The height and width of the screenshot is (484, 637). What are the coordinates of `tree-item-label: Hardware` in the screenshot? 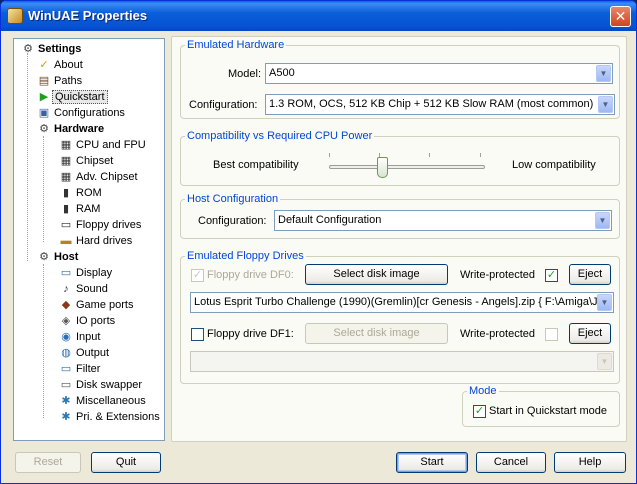 It's located at (79, 129).